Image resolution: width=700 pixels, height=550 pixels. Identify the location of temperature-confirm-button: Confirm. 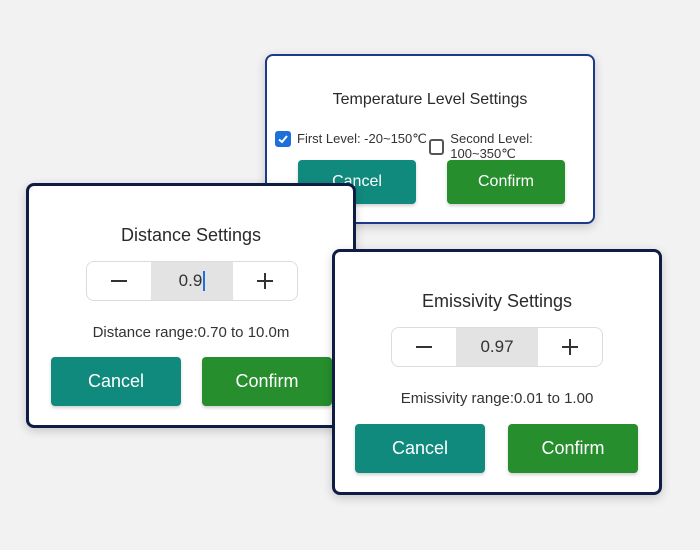
(506, 182).